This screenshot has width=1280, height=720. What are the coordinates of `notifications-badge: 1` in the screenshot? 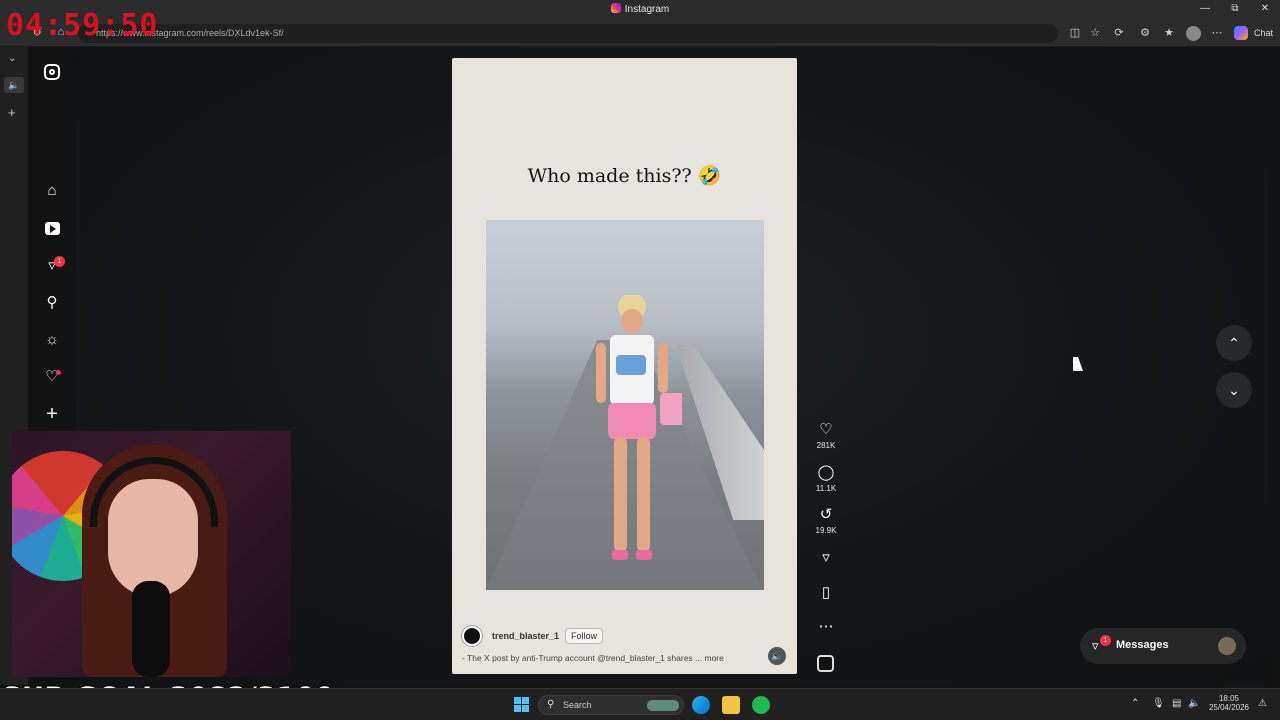 It's located at (59, 261).